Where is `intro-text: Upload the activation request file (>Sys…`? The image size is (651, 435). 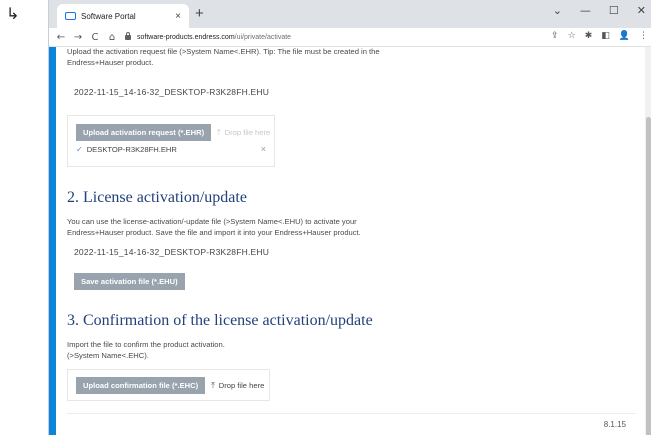 intro-text: Upload the activation request file (>Sys… is located at coordinates (223, 57).